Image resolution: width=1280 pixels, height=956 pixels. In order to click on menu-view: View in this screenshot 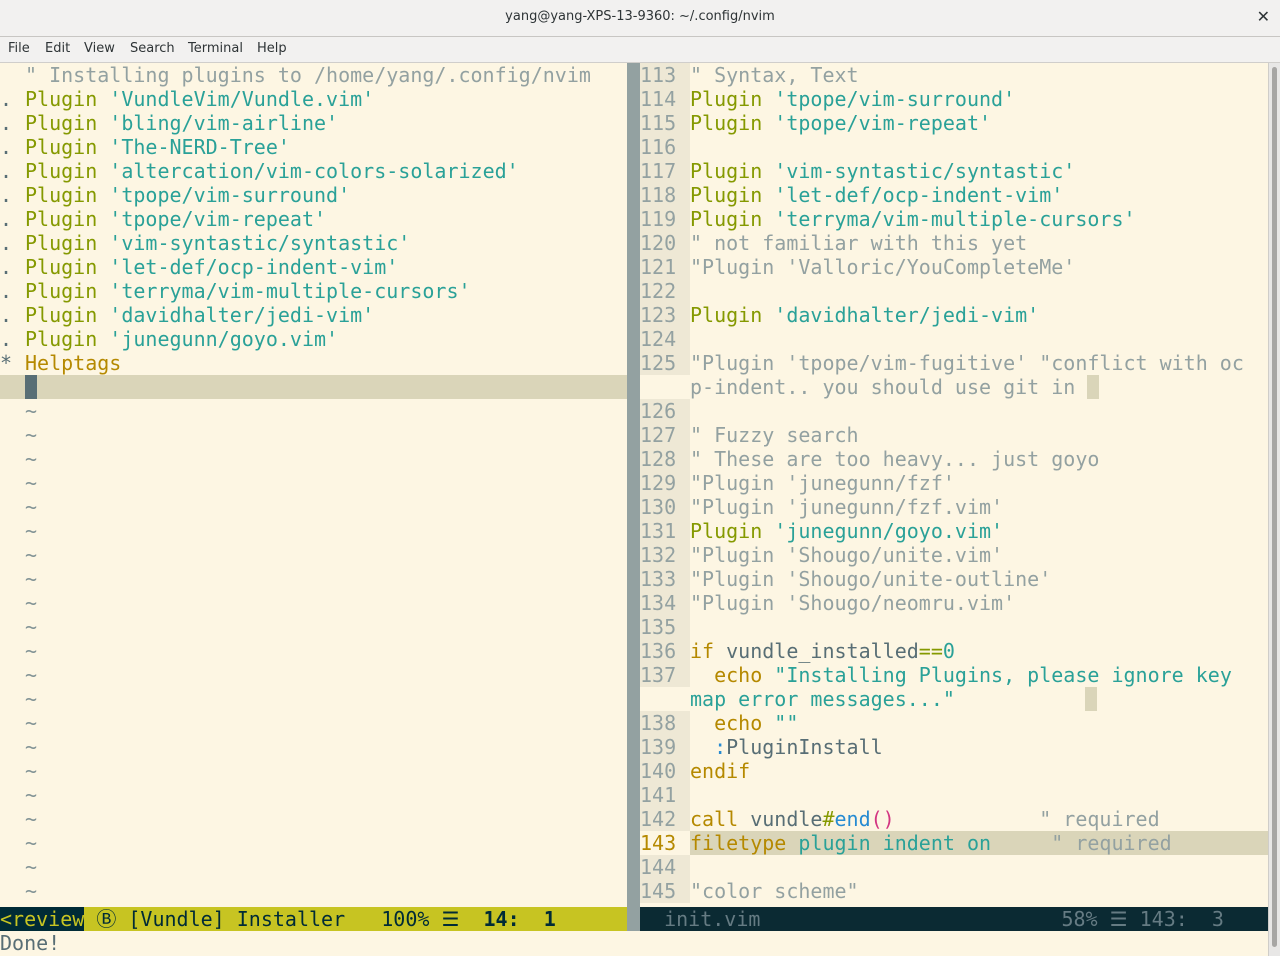, I will do `click(99, 48)`.